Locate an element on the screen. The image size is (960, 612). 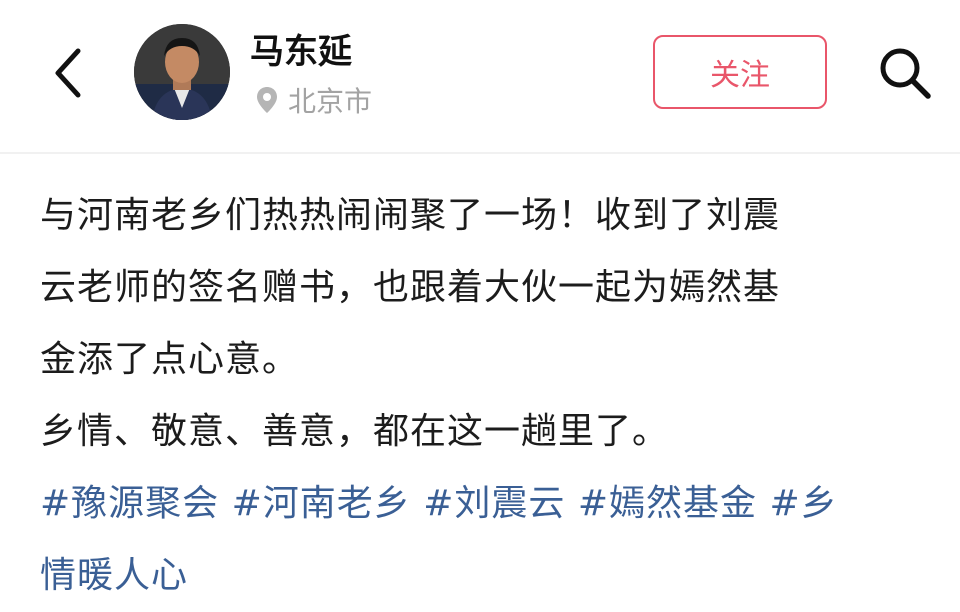
search-icon is located at coordinates (905, 73).